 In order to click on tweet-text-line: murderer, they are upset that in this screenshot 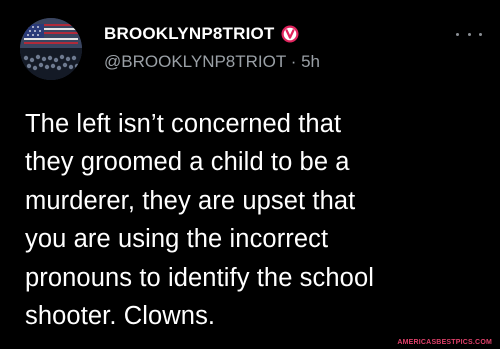, I will do `click(190, 200)`.